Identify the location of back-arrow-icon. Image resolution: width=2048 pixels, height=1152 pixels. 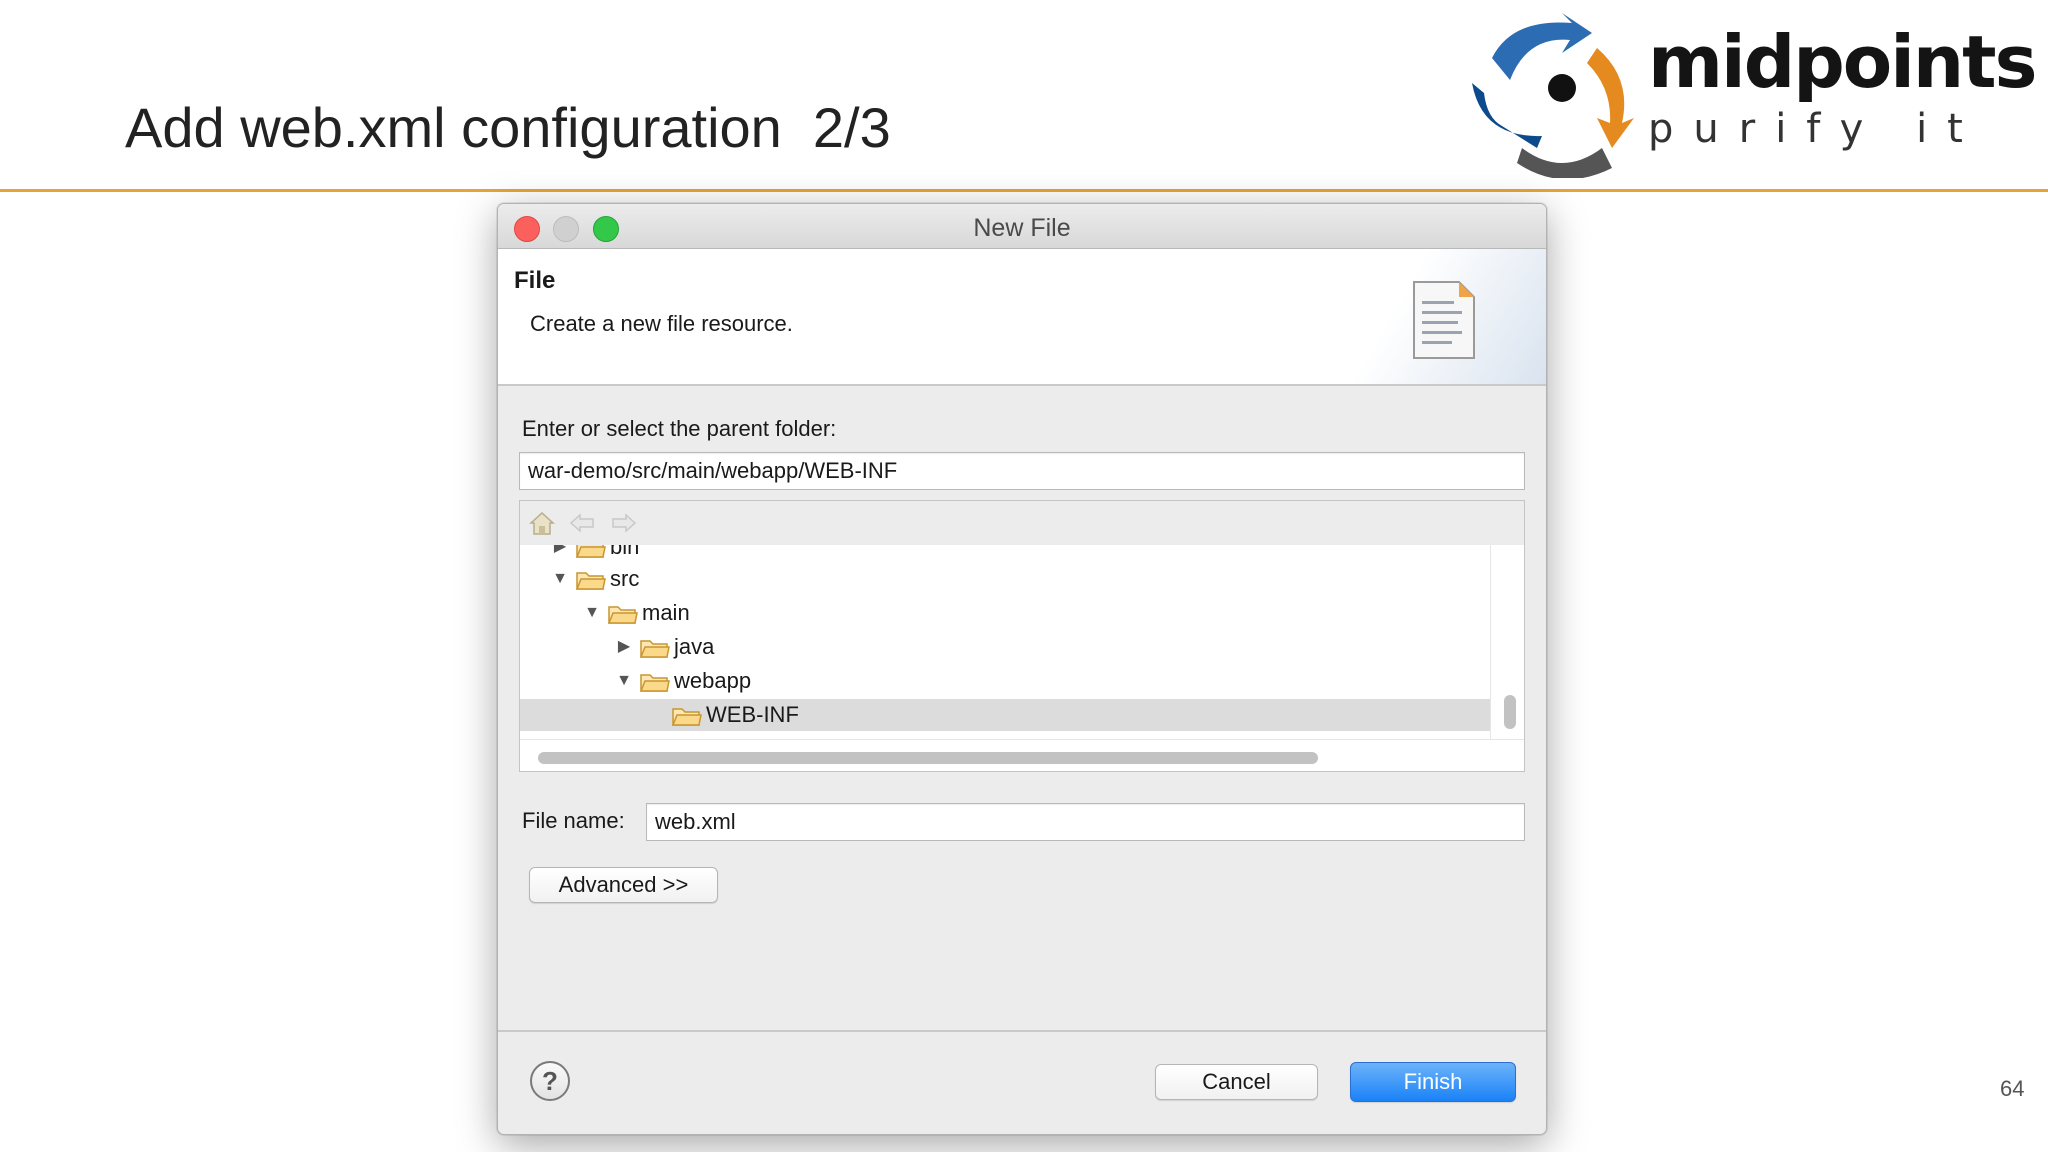
(582, 523).